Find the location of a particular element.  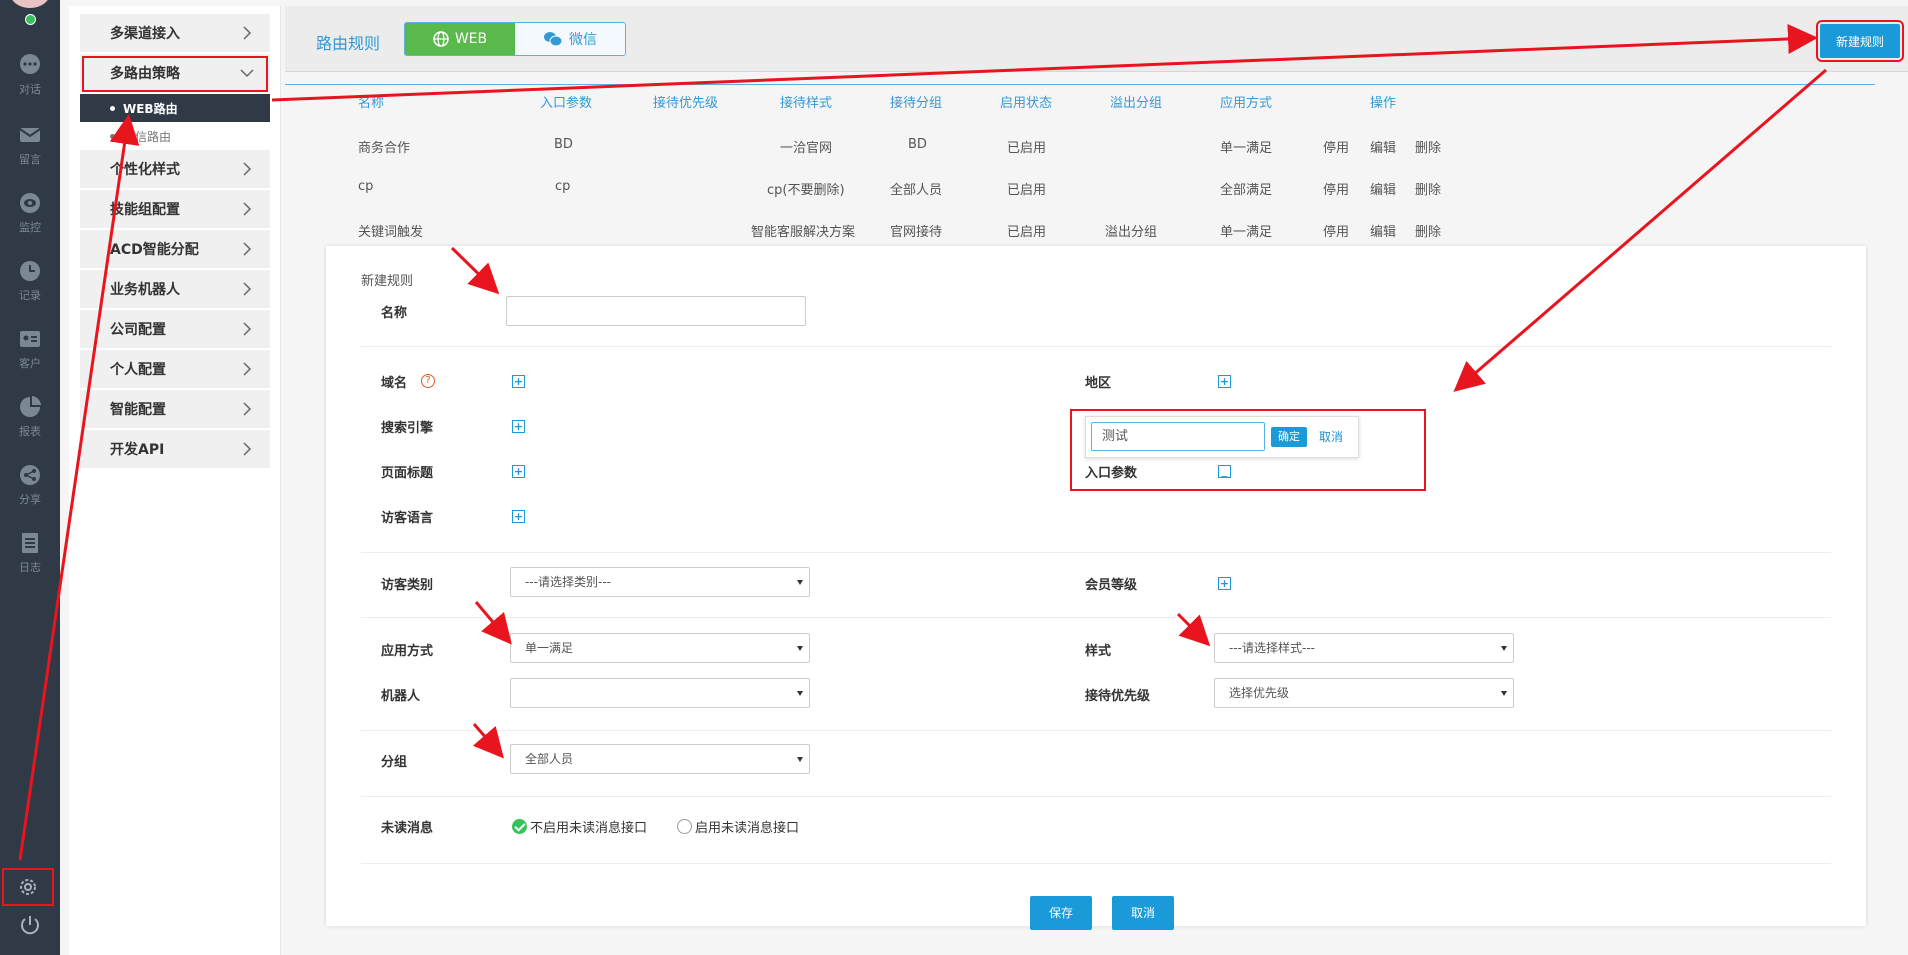

icon-rail: 对话 留言 监控 记录 客户 报表 分享 日志 is located at coordinates (30, 477).